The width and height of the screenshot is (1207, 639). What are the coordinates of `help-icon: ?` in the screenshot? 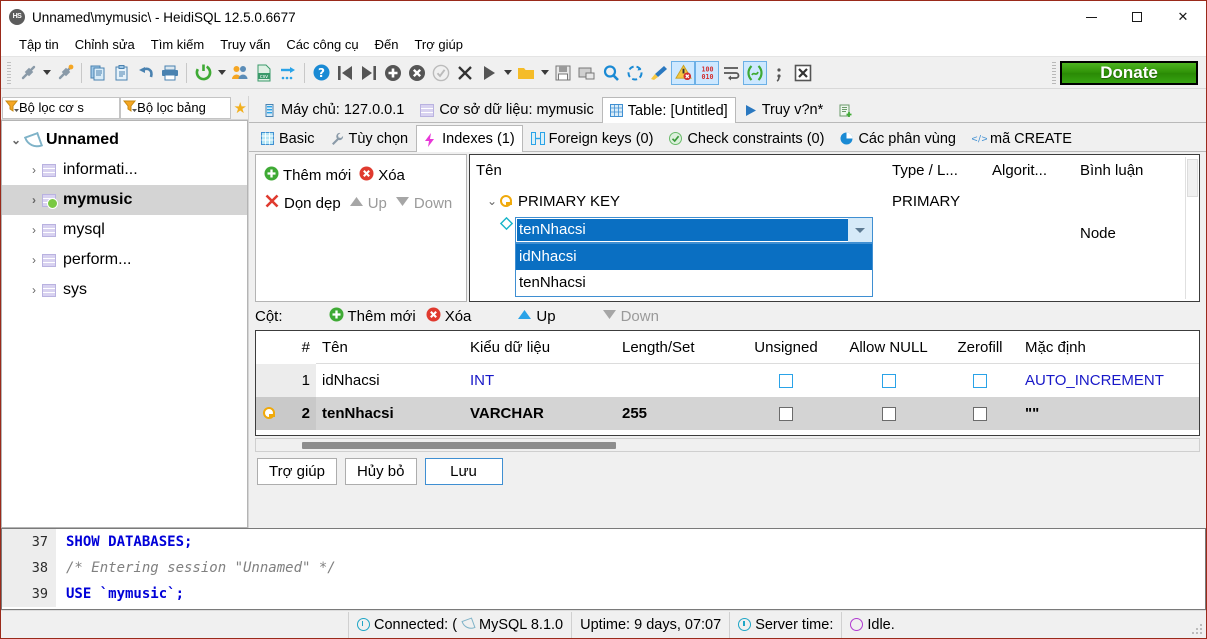 It's located at (321, 73).